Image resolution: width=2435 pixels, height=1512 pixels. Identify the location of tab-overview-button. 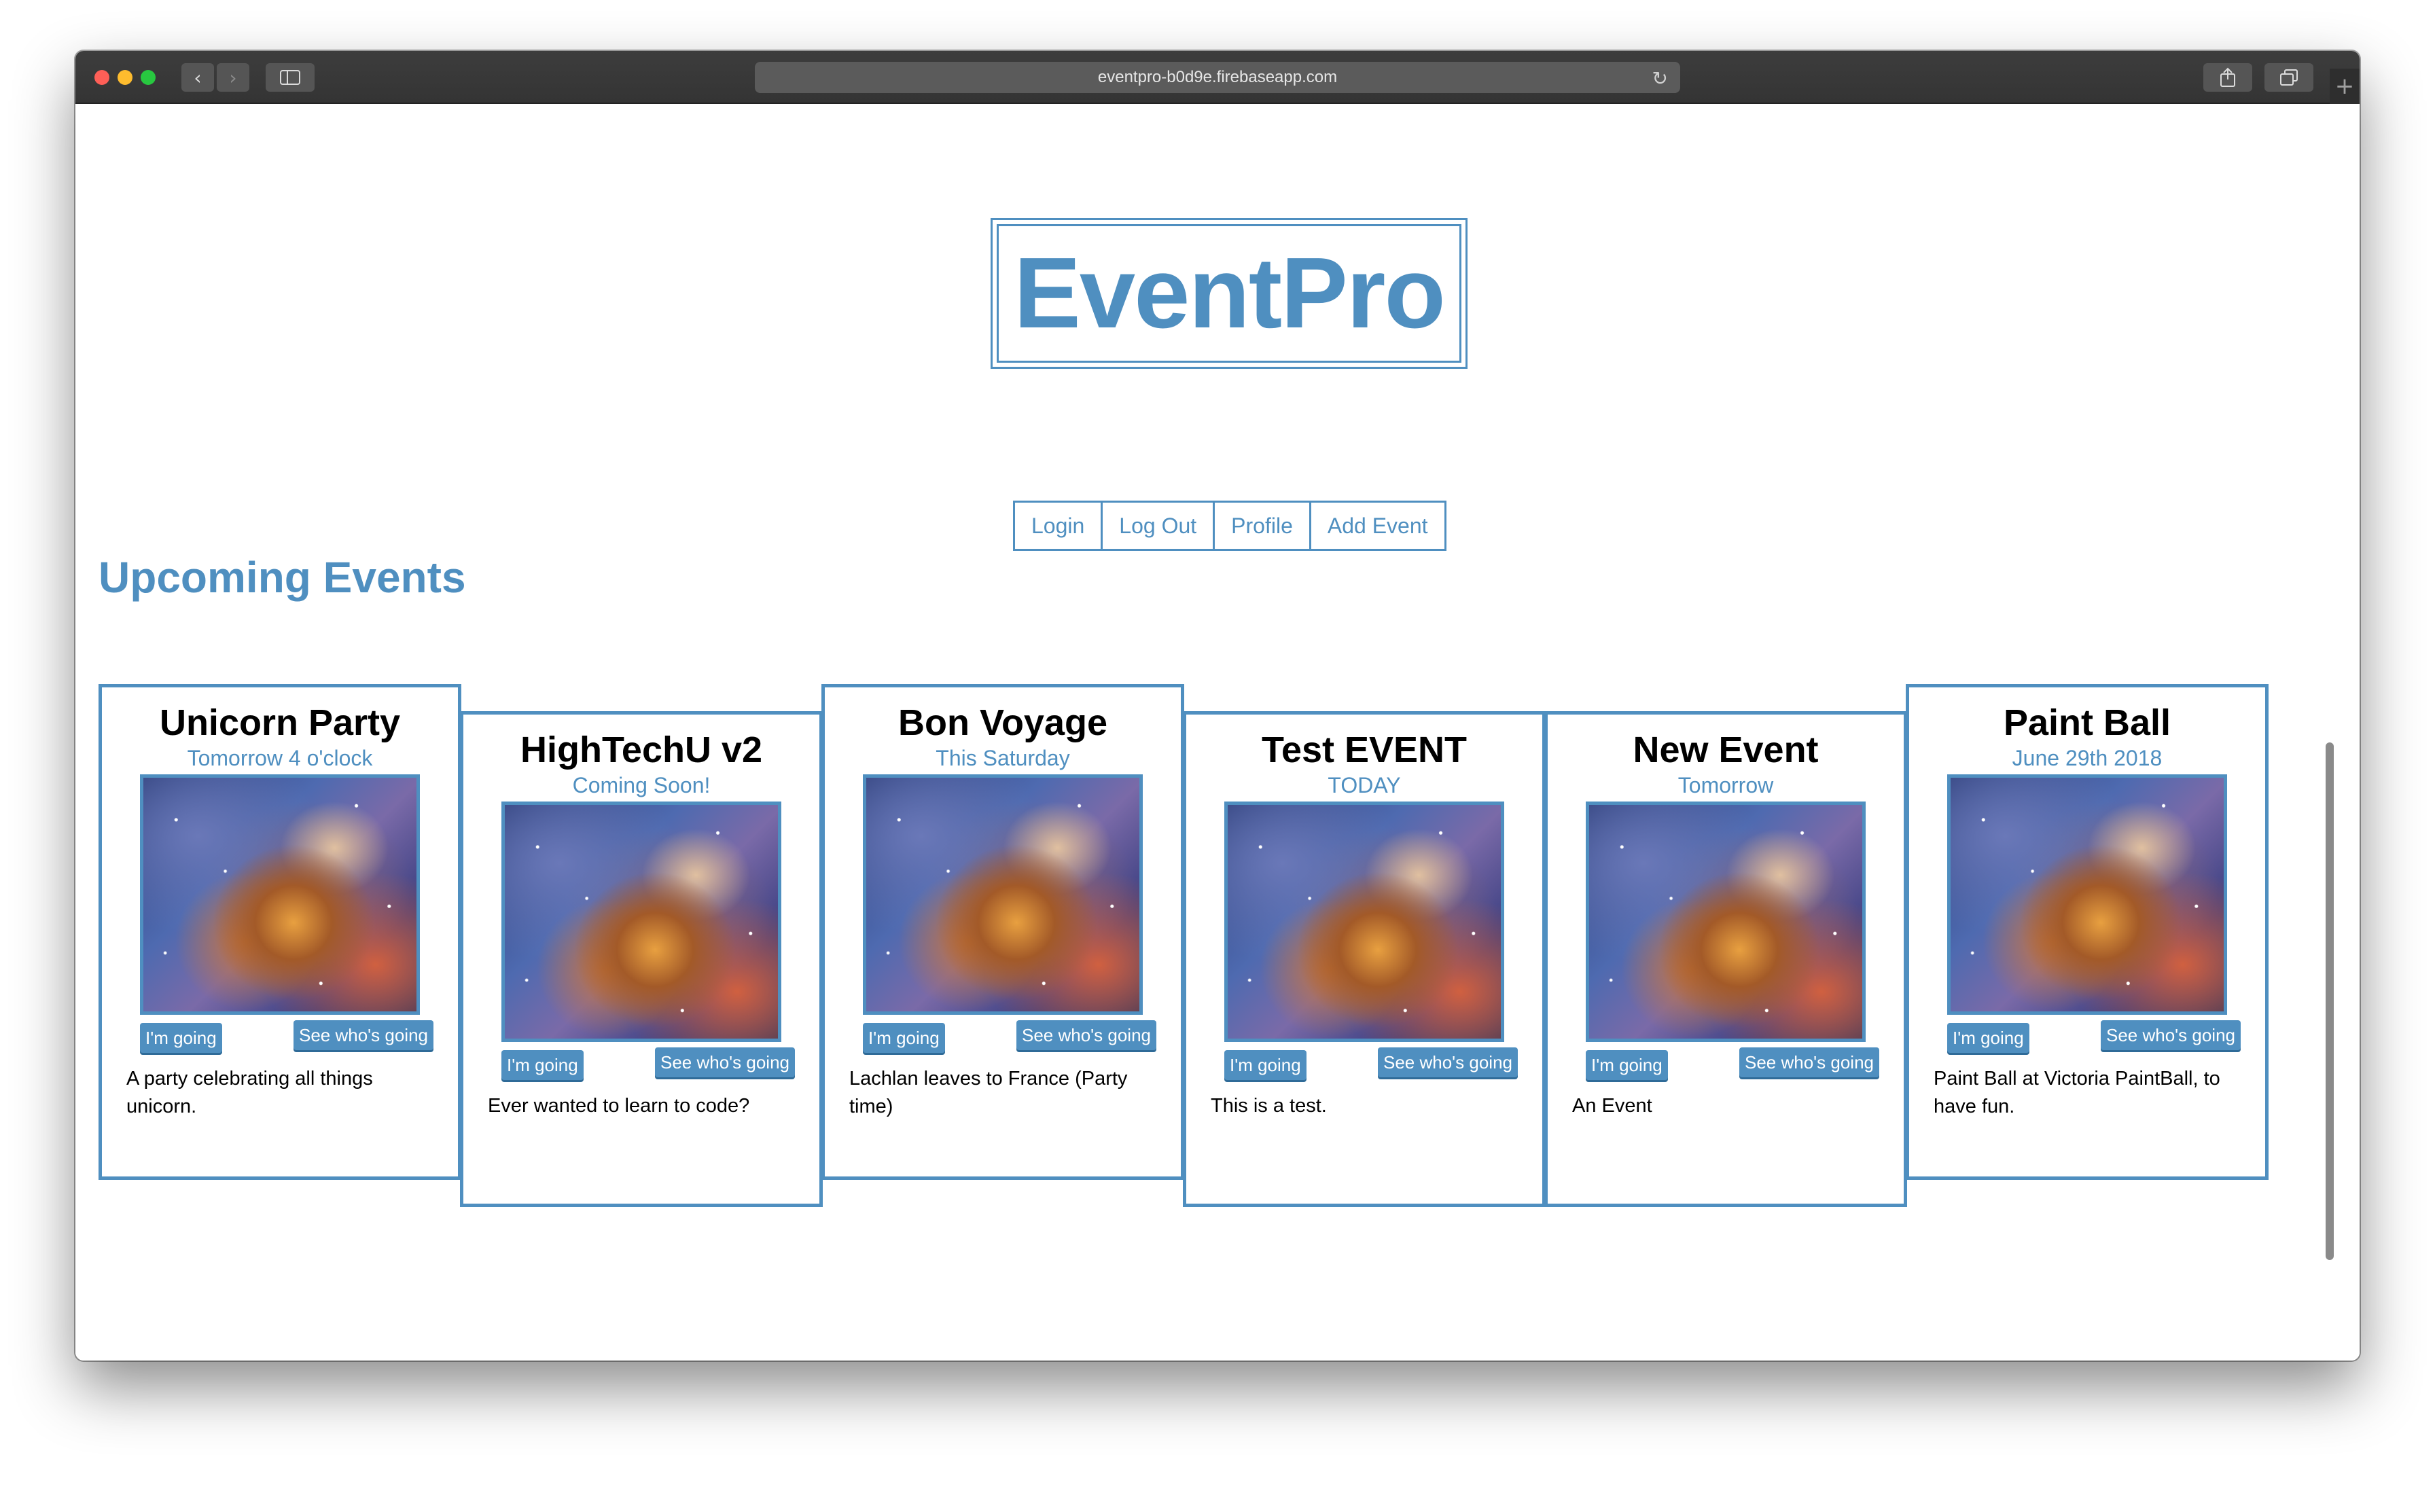
(2288, 77).